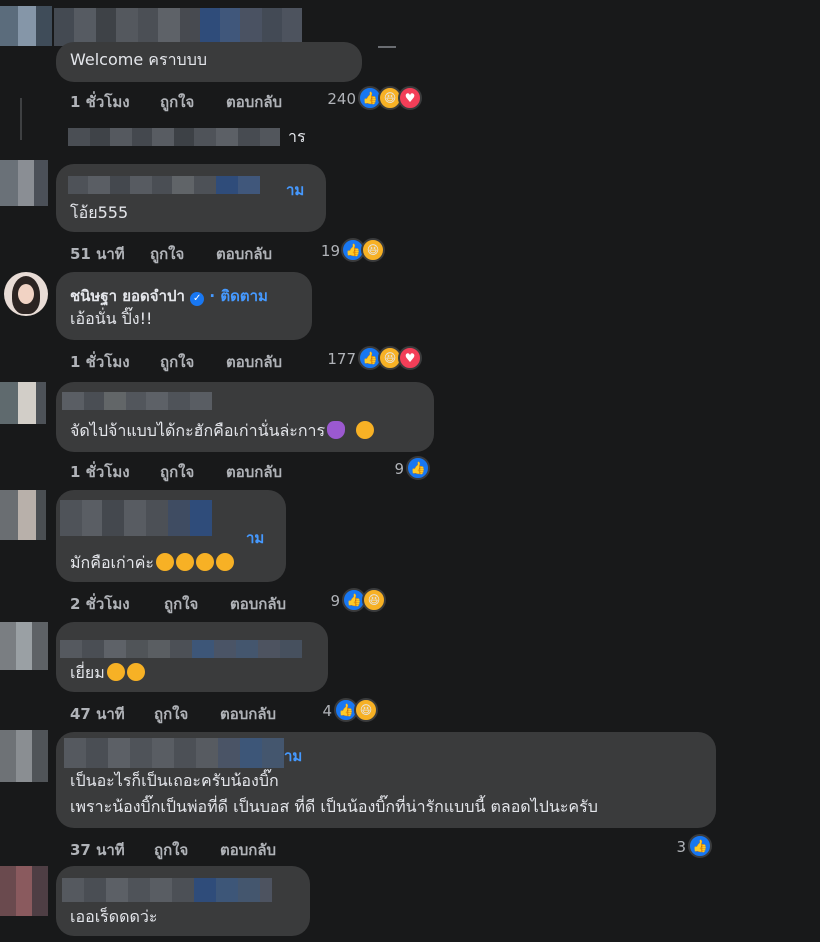  Describe the element at coordinates (26, 294) in the screenshot. I see `avatar` at that location.